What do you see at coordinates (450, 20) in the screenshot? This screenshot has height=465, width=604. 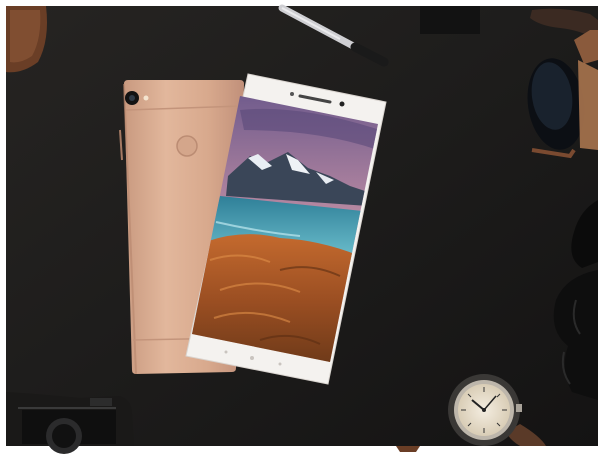 I see `dark-box` at bounding box center [450, 20].